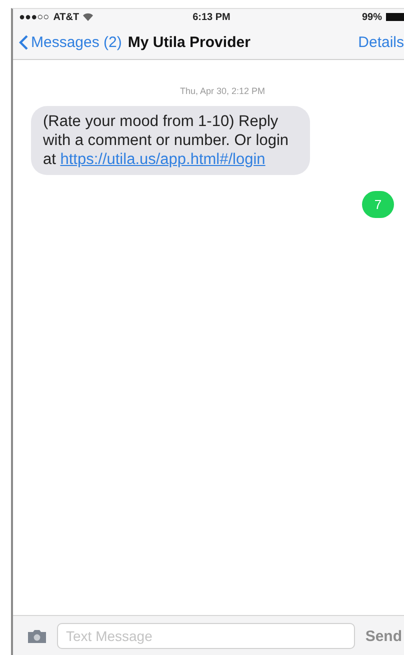 The height and width of the screenshot is (655, 404). I want to click on conversation-title: My Utila Provider, so click(190, 42).